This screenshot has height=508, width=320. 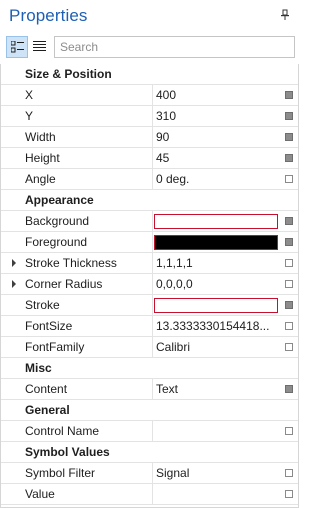 I want to click on property-name: Background, so click(x=57, y=221).